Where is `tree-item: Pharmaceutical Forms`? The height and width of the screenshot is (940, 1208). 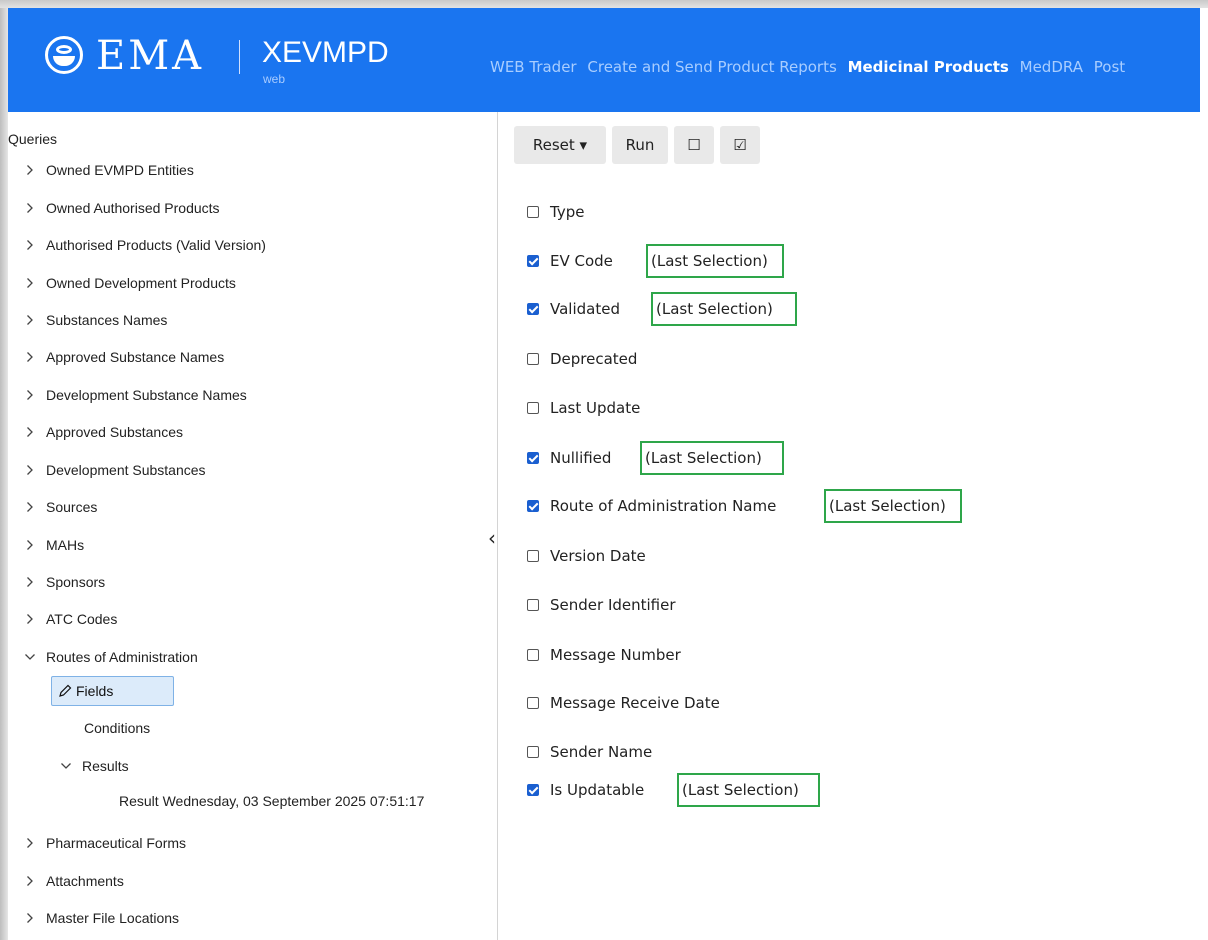 tree-item: Pharmaceutical Forms is located at coordinates (104, 843).